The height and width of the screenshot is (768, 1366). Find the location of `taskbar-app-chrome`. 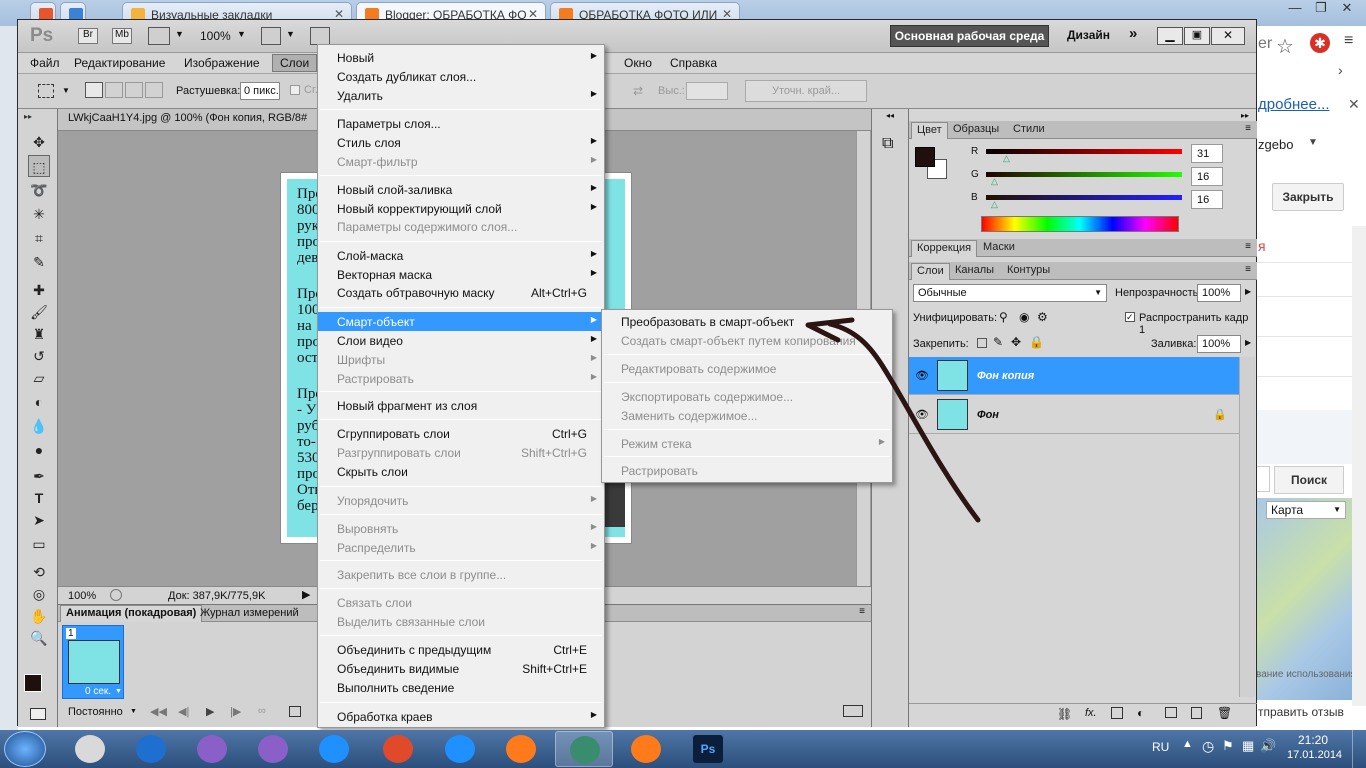

taskbar-app-chrome is located at coordinates (398, 749).